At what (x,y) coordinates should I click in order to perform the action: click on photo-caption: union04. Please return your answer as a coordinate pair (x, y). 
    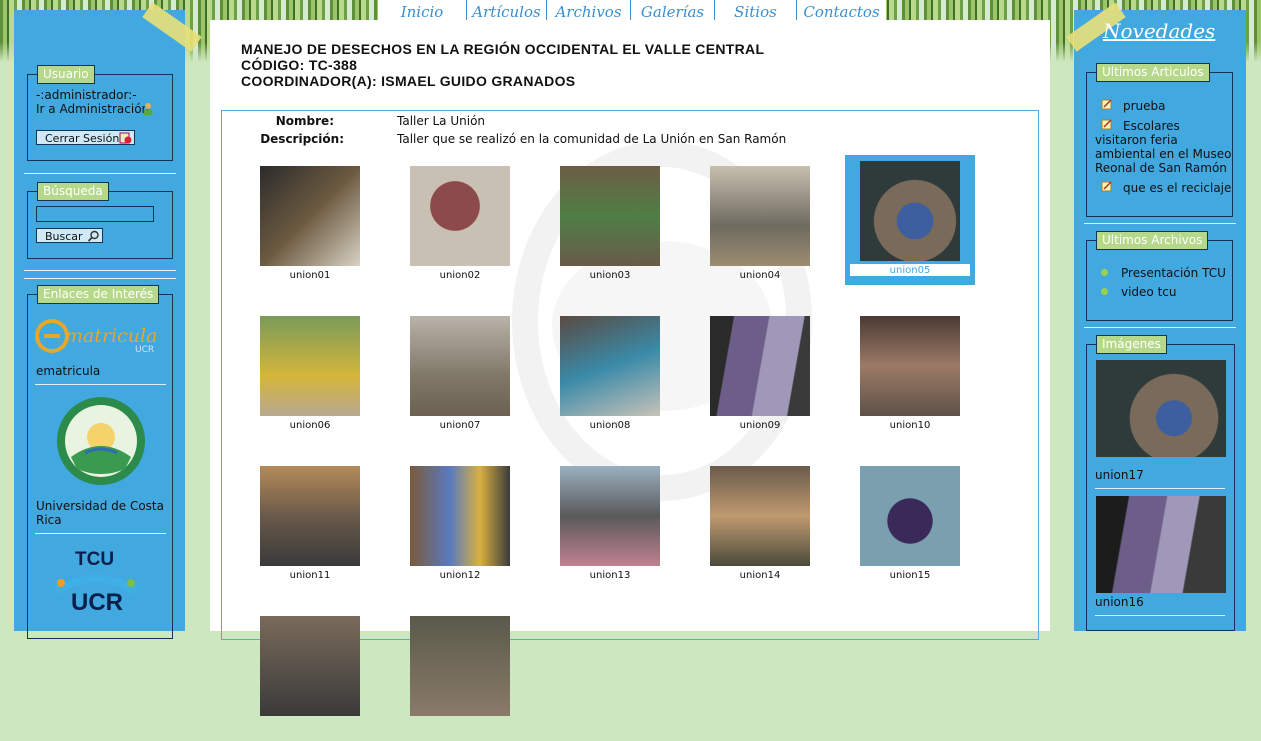
    Looking at the image, I should click on (760, 275).